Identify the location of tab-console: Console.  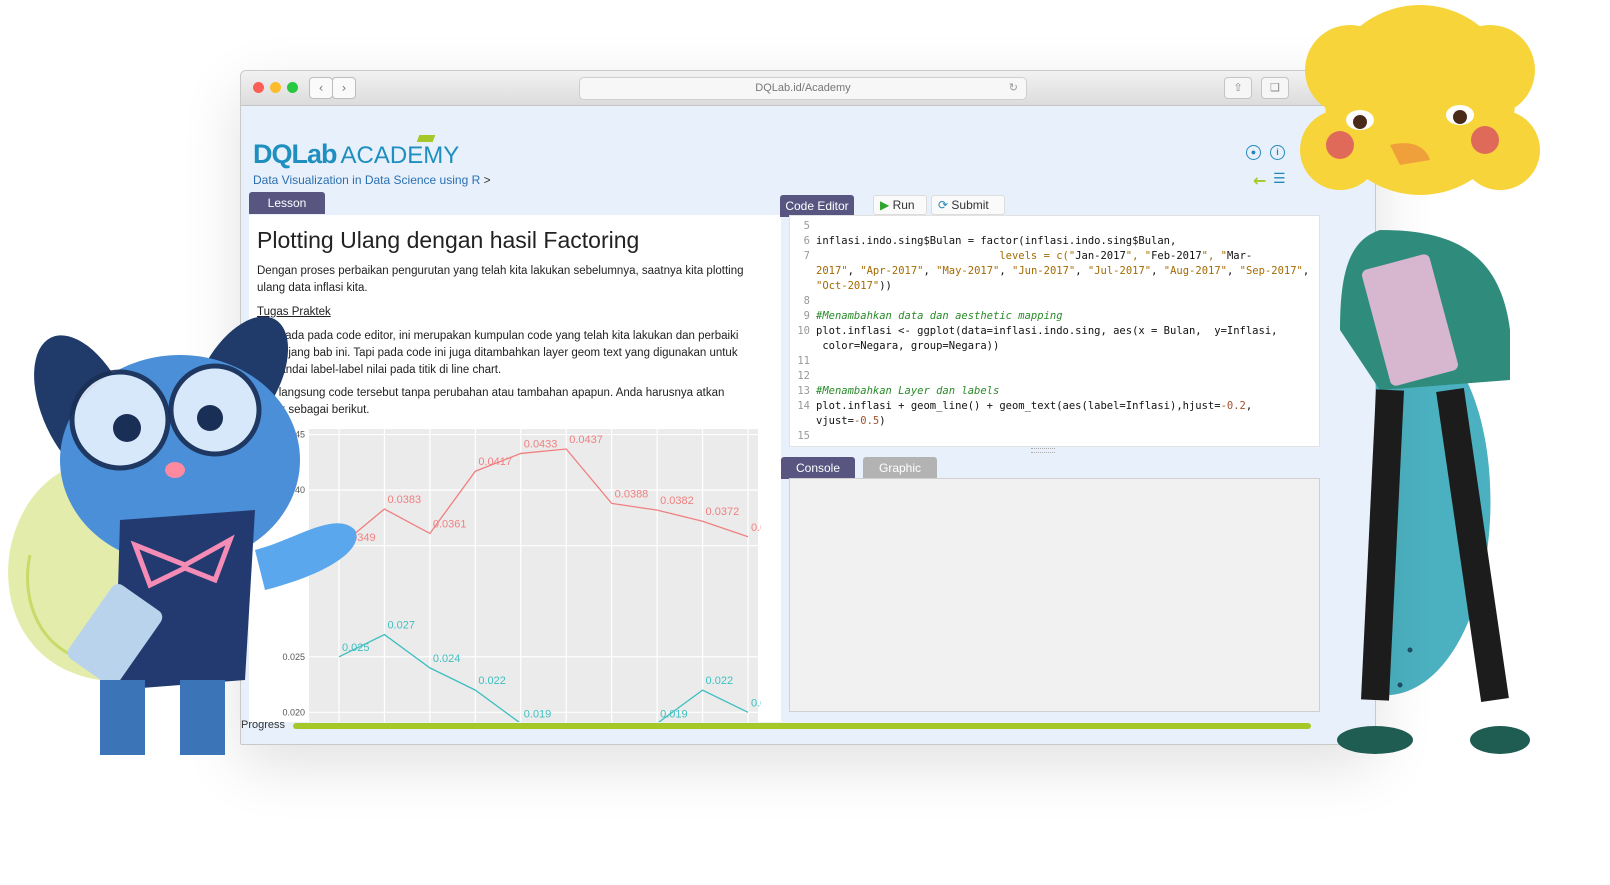
(818, 468).